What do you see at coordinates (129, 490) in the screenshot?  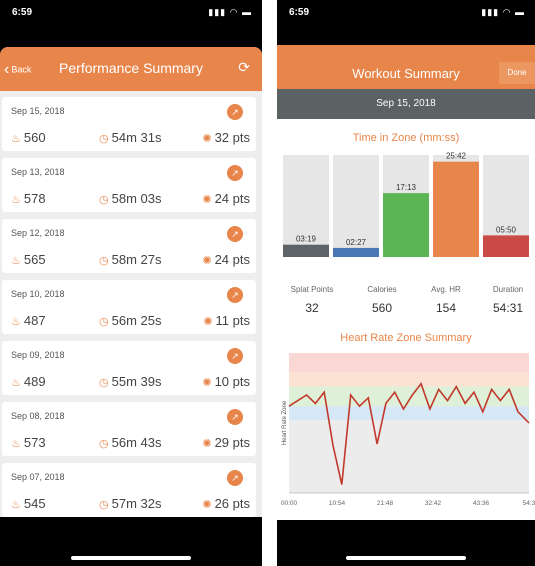 I see `workout-card: Sep 07, 2018 ↗ ♨ 545 ◷ 57m 32s ✺ 26 pts` at bounding box center [129, 490].